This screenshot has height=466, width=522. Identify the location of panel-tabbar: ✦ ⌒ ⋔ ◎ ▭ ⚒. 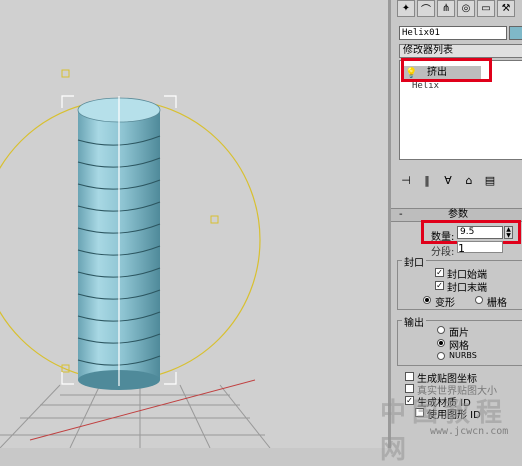
(456, 9).